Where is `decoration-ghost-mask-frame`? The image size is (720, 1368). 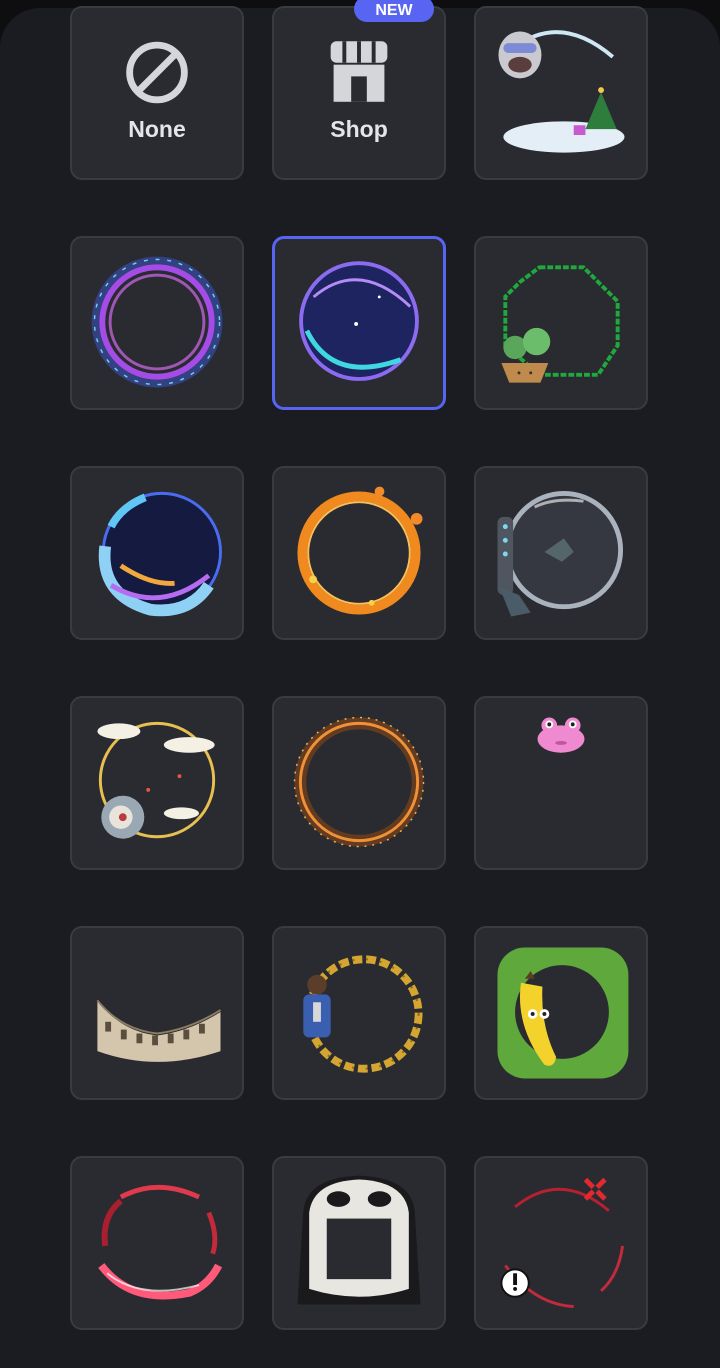 decoration-ghost-mask-frame is located at coordinates (359, 1243).